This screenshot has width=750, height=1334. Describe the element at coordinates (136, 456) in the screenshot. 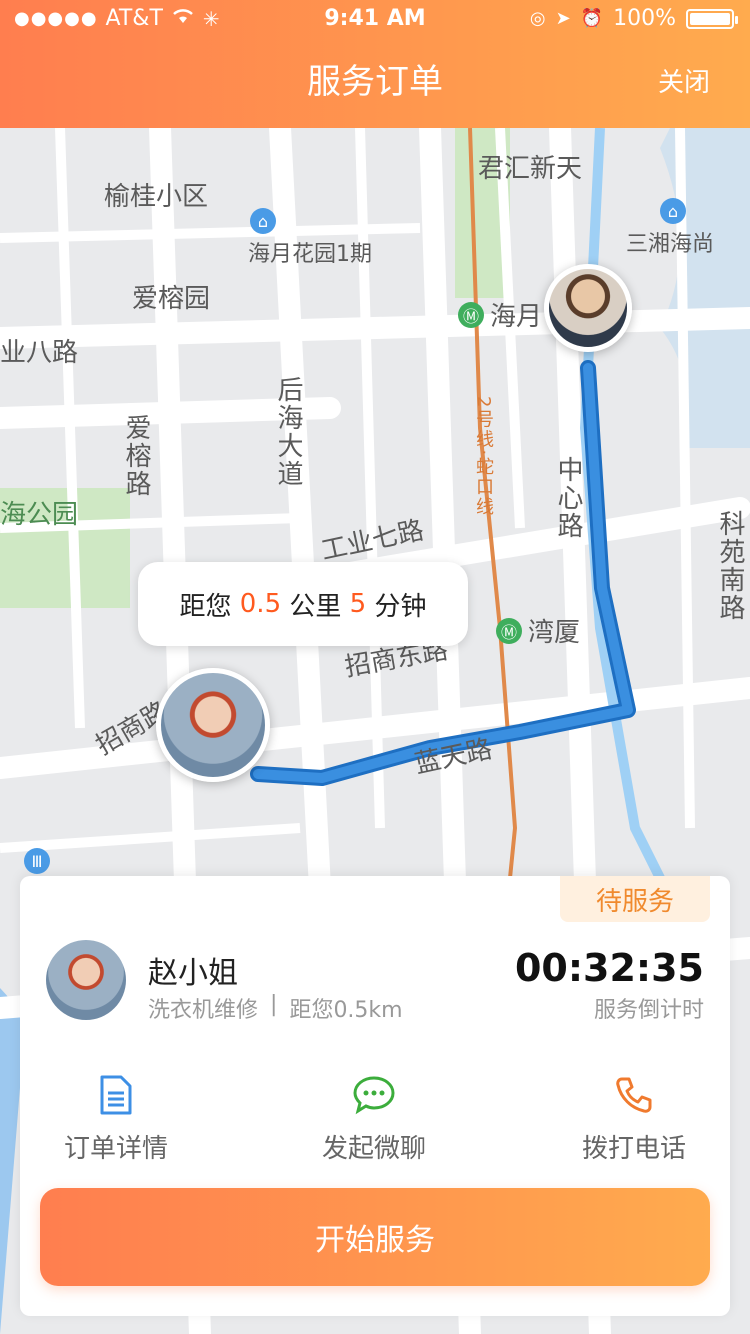

I see `map-label-aigong-road: 爱榕路` at that location.